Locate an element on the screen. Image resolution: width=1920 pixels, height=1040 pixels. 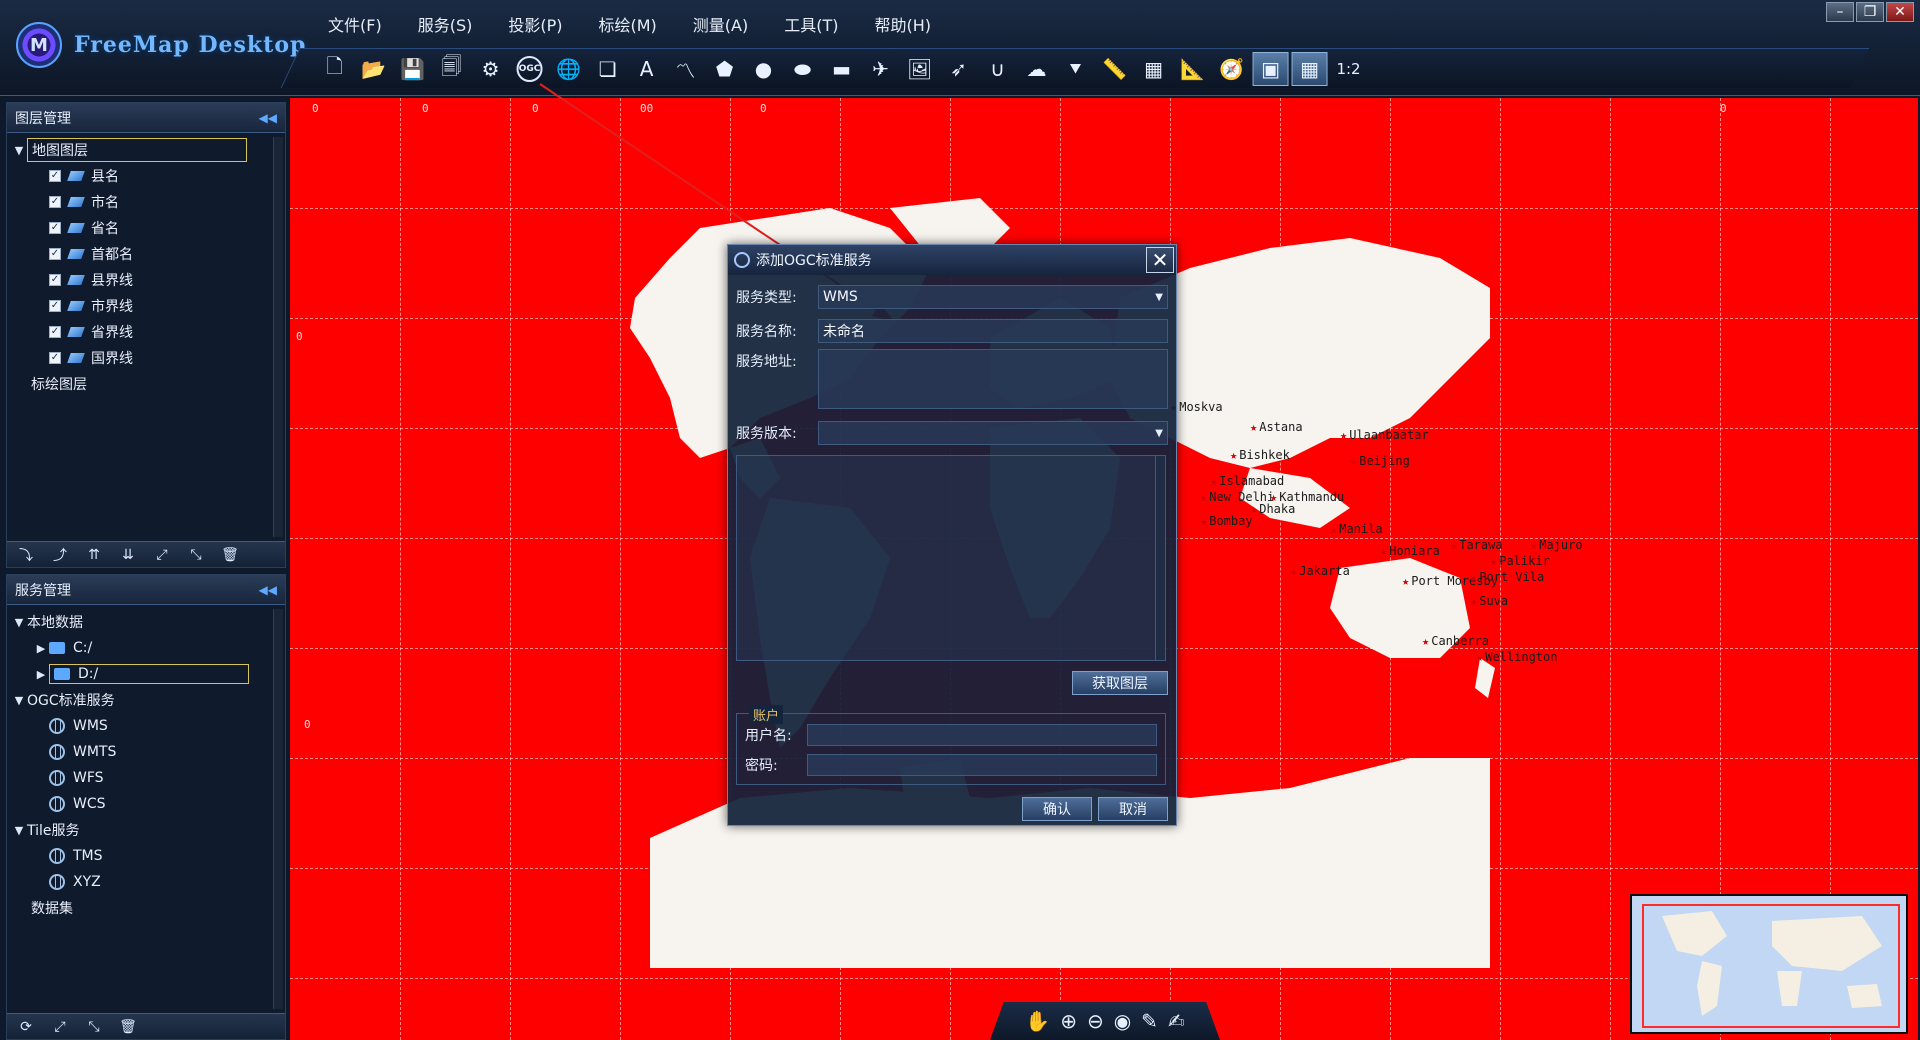
layer-item: ✓ 首都名 is located at coordinates (146, 254).